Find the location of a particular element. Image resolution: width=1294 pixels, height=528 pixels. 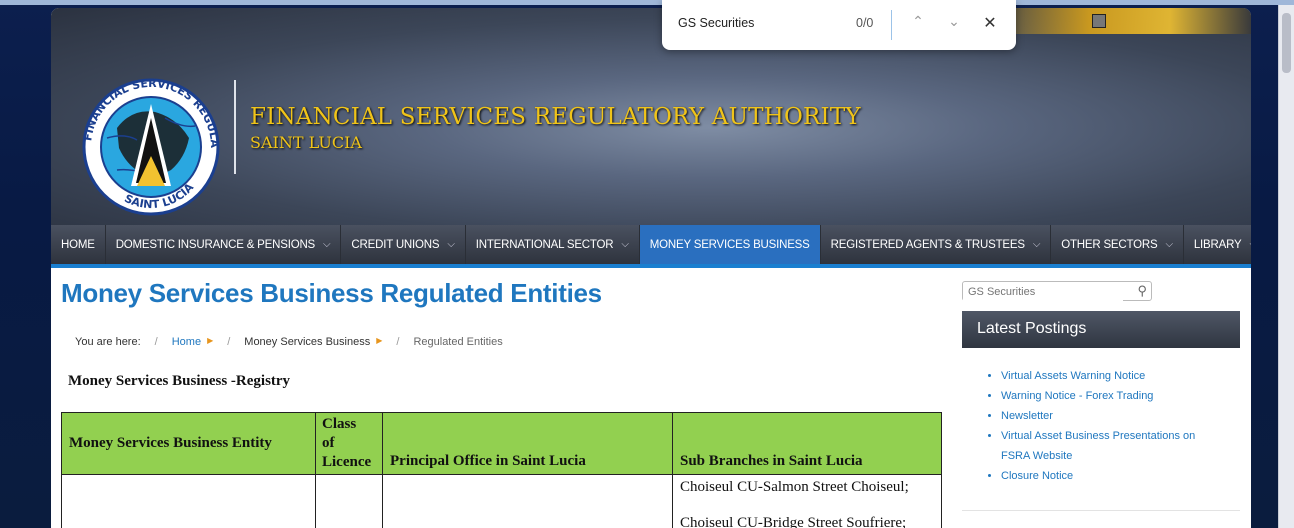

sidebar-search: ⚲ is located at coordinates (1057, 291).